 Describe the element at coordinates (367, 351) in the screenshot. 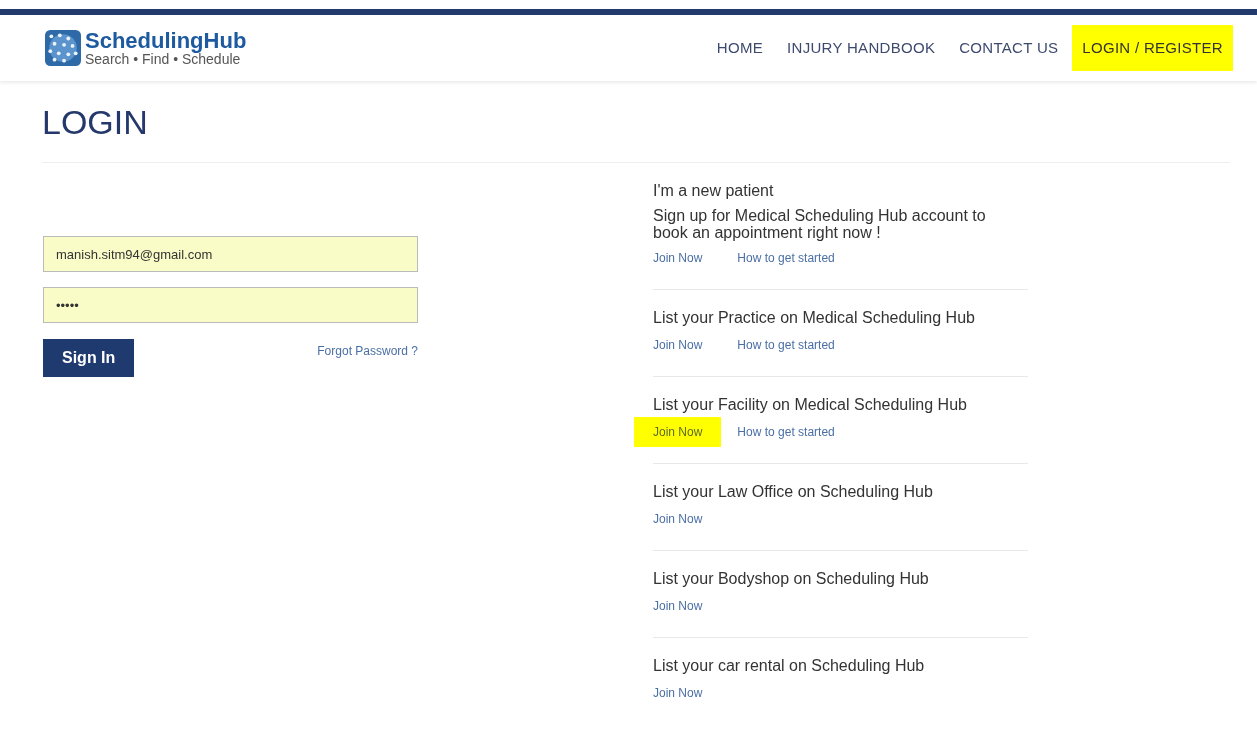

I see `forgot-password-link: Forgot Password ?` at that location.